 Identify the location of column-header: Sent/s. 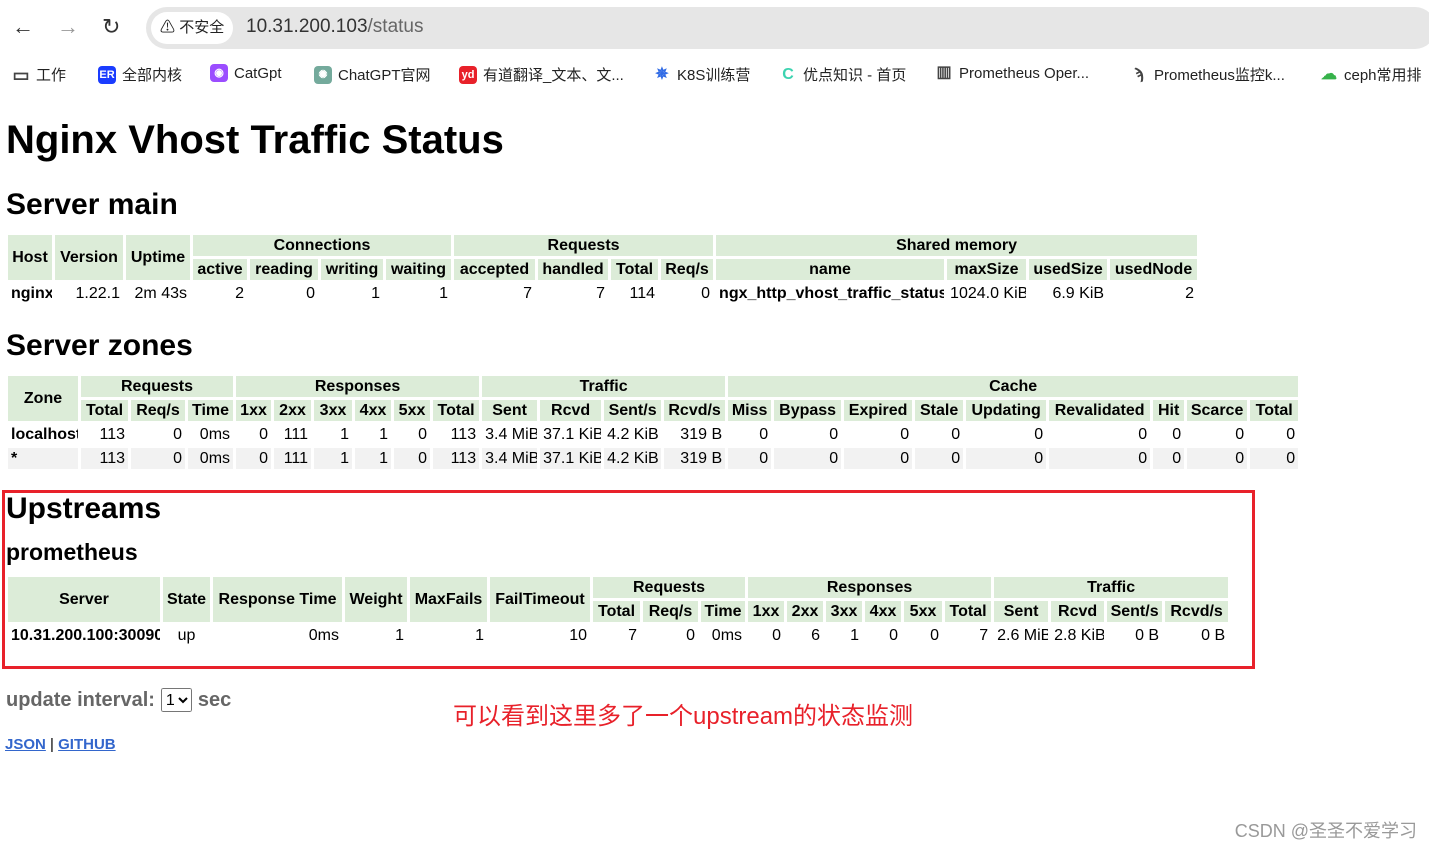
(633, 410).